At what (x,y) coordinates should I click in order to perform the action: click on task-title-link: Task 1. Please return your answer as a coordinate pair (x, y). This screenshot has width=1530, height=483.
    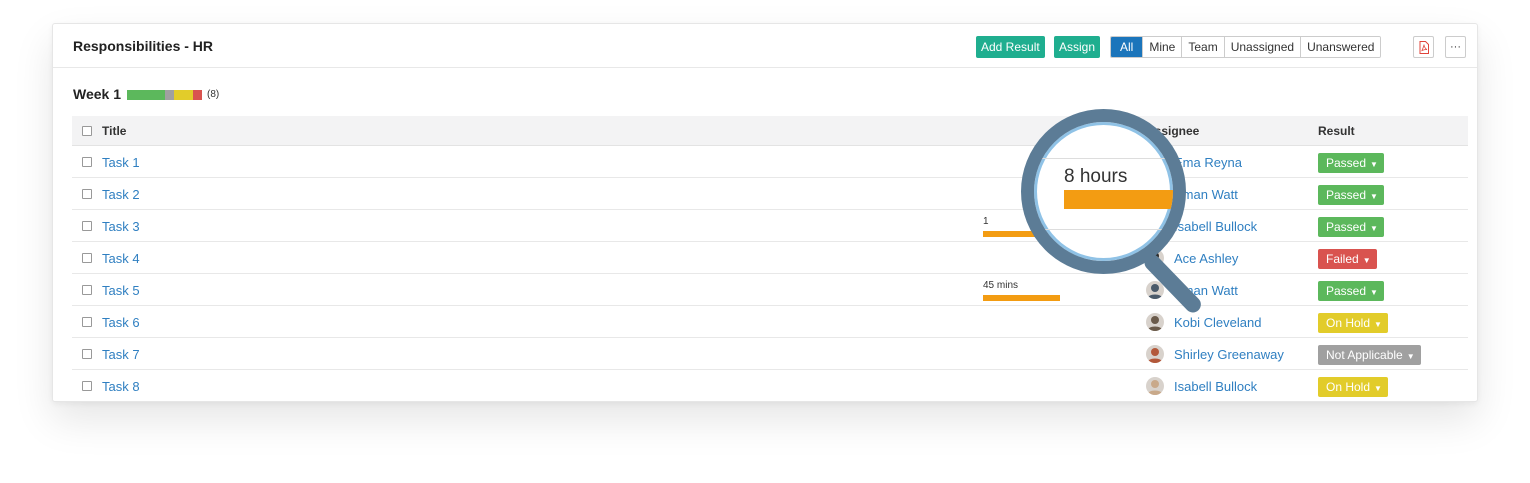
    Looking at the image, I should click on (121, 162).